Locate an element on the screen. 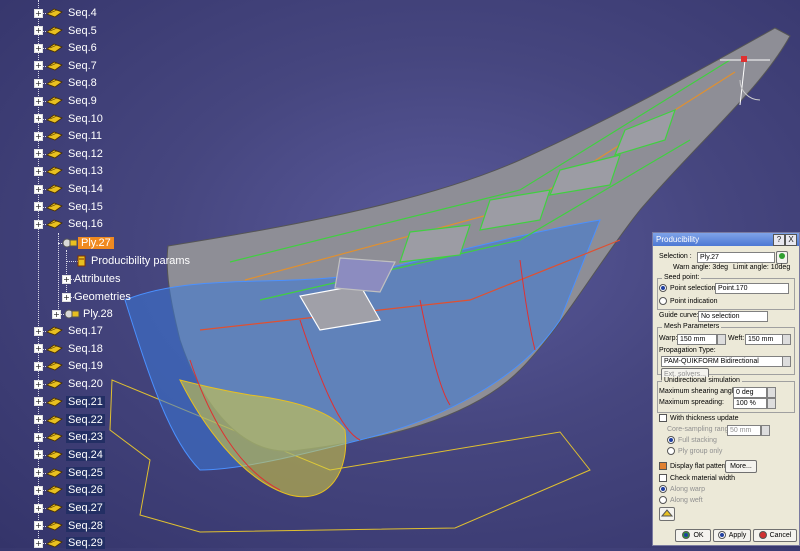 The width and height of the screenshot is (800, 551). cancel-button: Cancel is located at coordinates (775, 535).